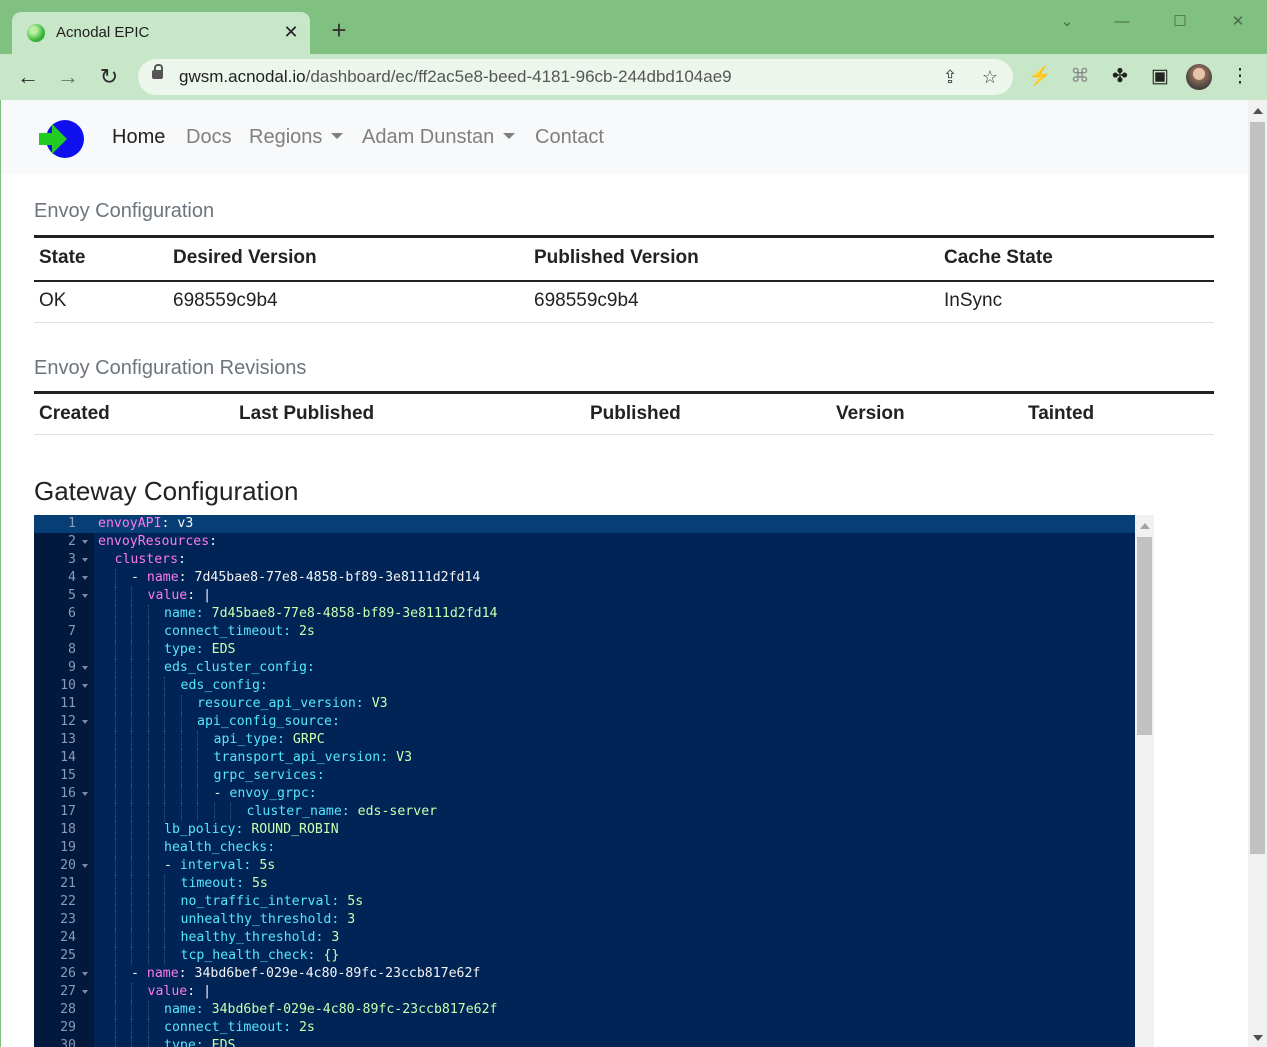  What do you see at coordinates (584, 938) in the screenshot?
I see `code-line: 24 healthy_threshold: 3` at bounding box center [584, 938].